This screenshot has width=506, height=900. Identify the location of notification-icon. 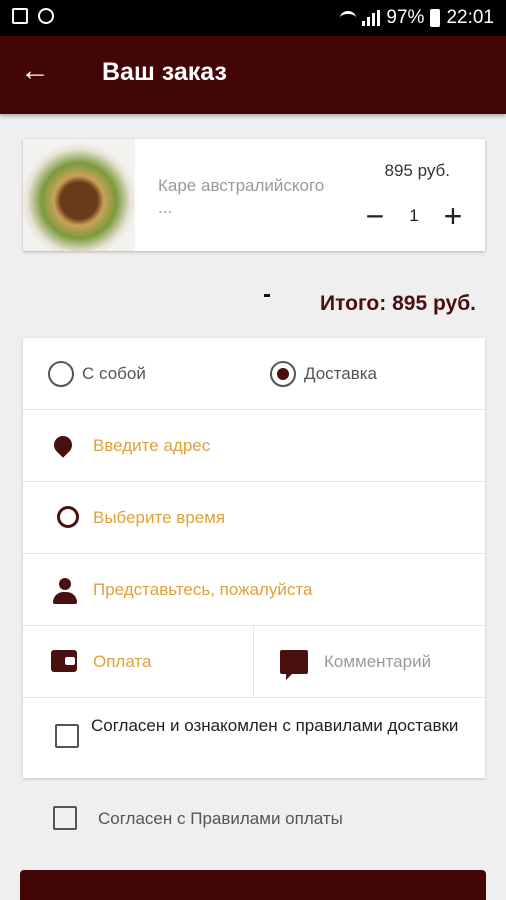
(46, 16).